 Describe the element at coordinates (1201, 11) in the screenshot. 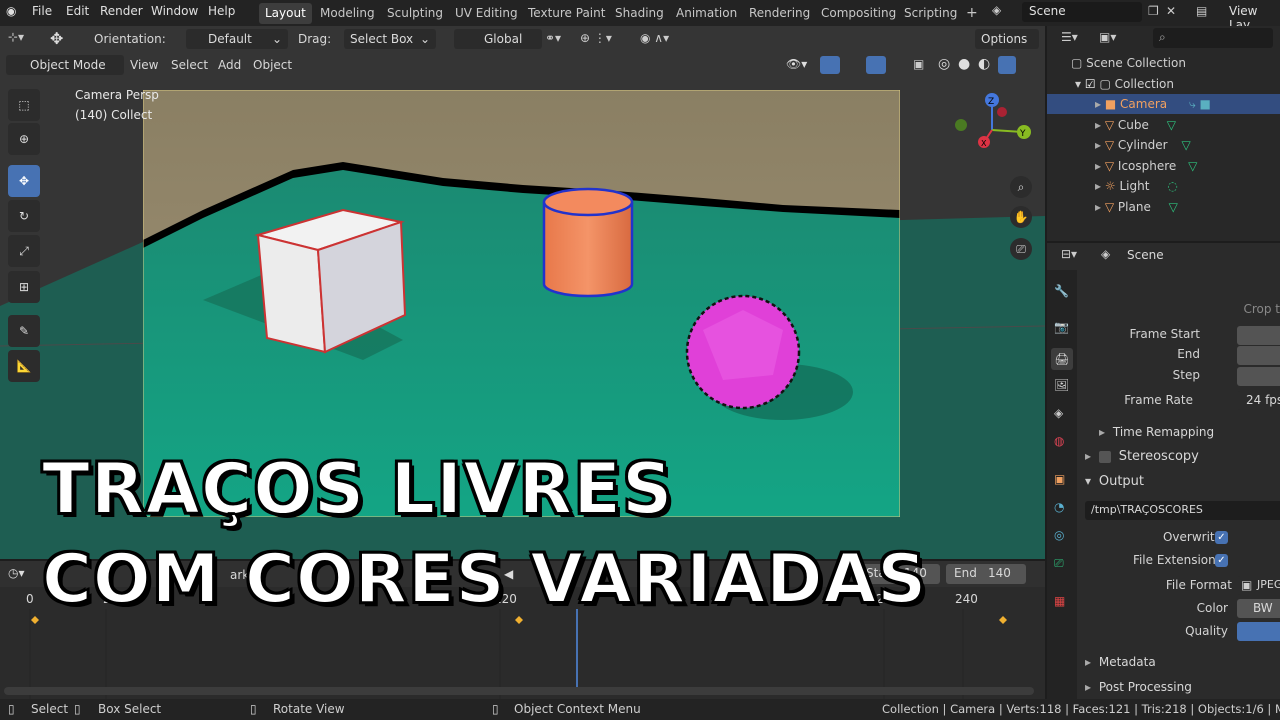

I see `view-layer-icon: ▤` at that location.